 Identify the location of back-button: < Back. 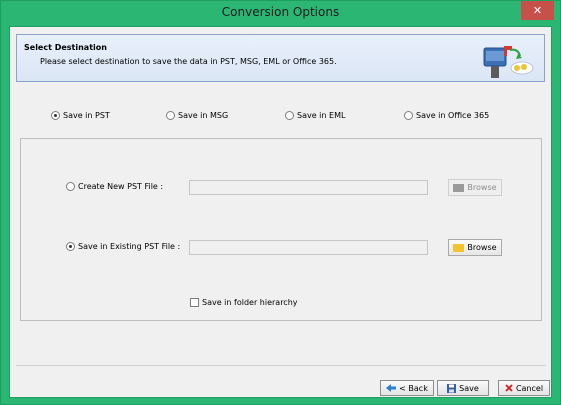
(407, 388).